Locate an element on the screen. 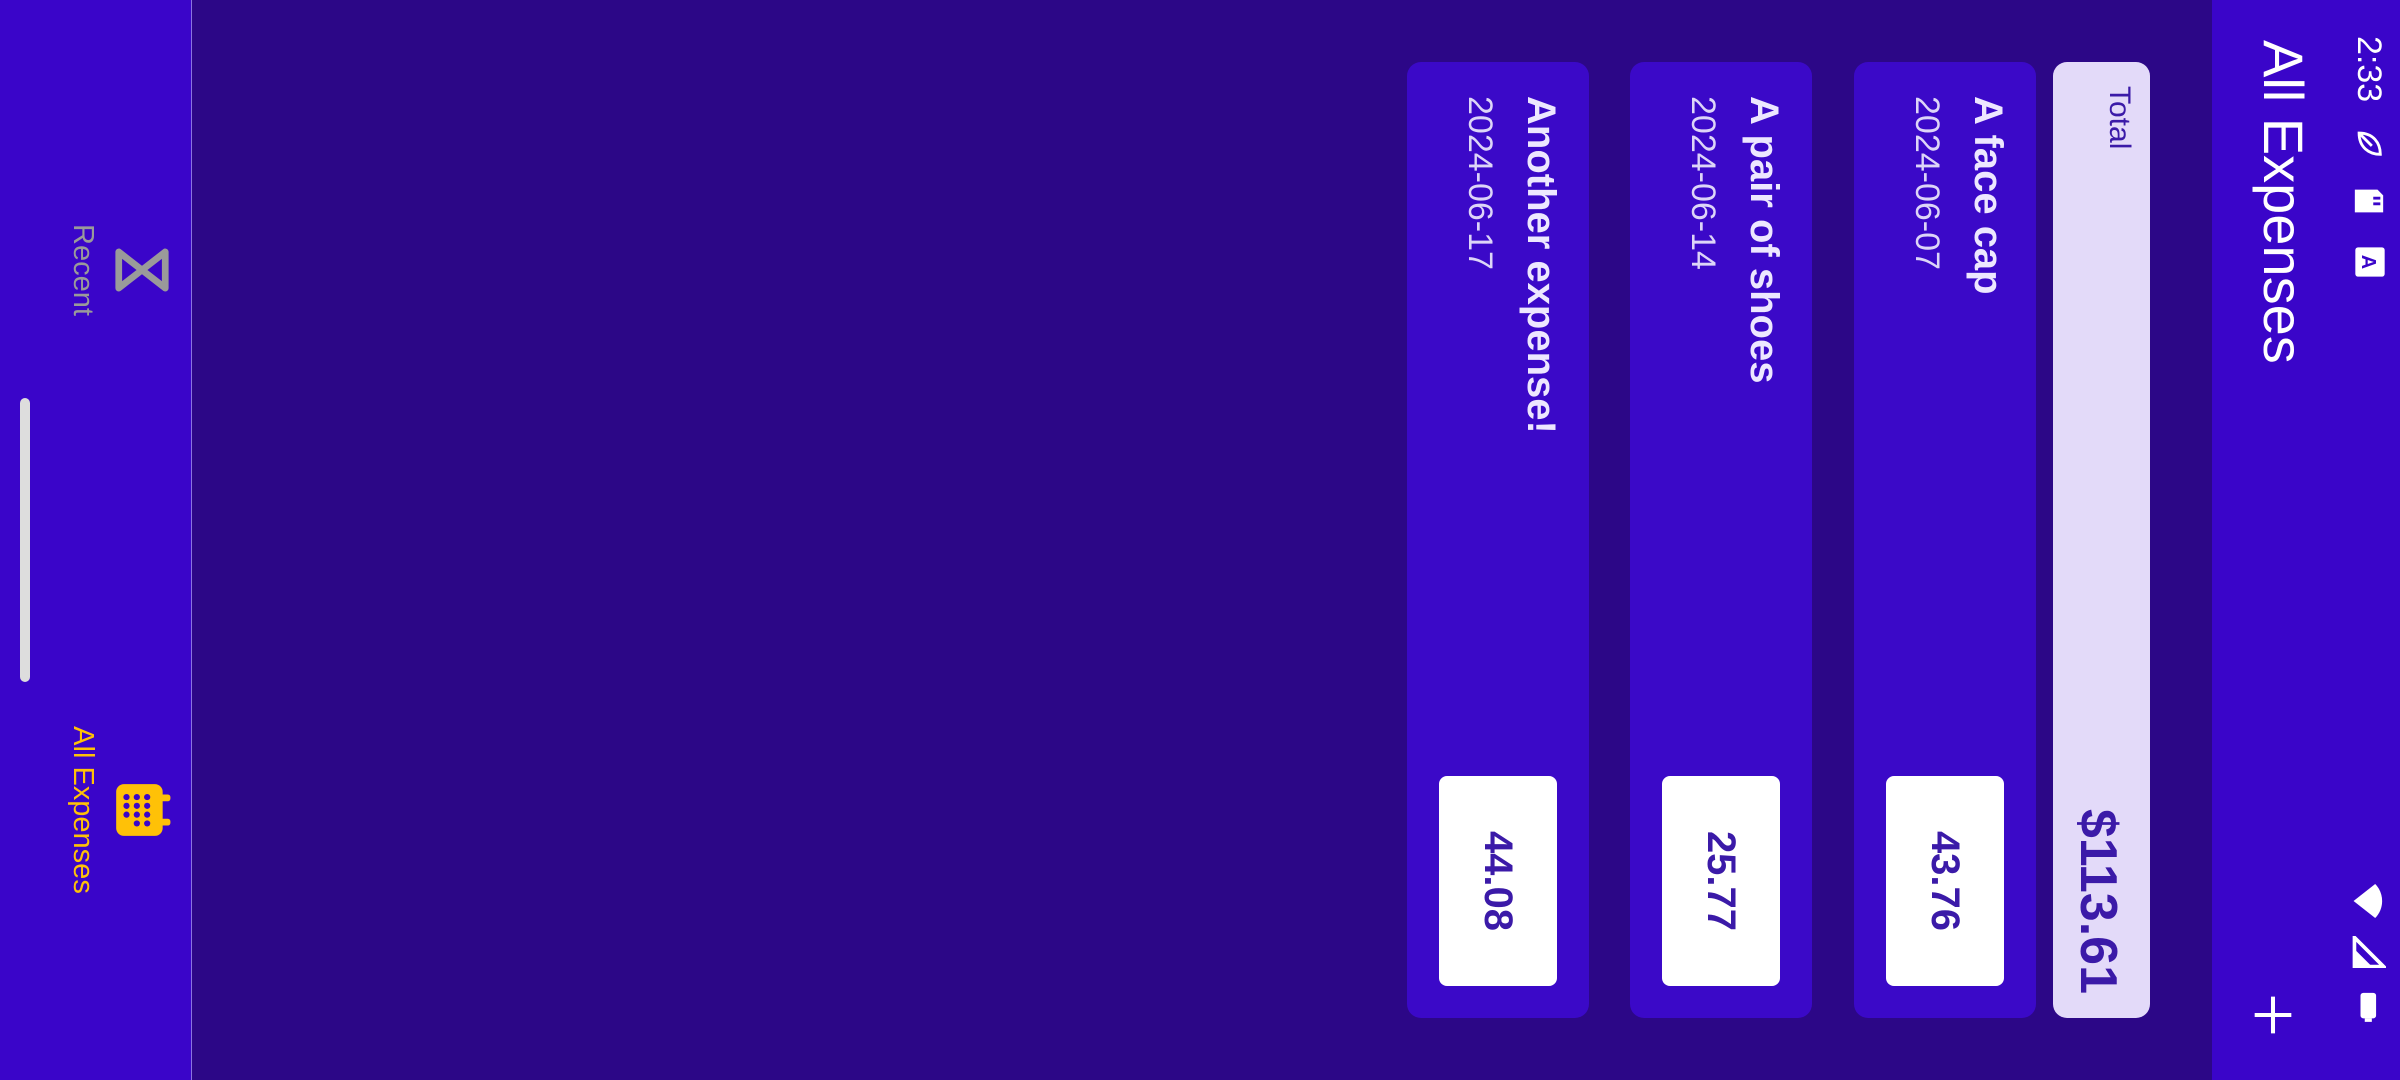 Image resolution: width=2400 pixels, height=1080 pixels. nav-item-all-expenses: All Expenses is located at coordinates (98, 810).